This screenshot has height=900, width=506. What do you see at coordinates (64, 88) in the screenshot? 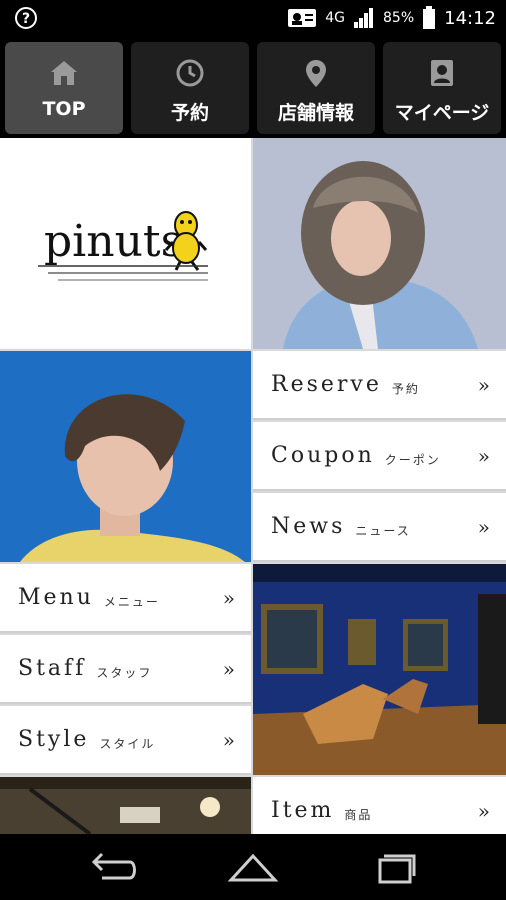
I see `tab-top: TOP` at bounding box center [64, 88].